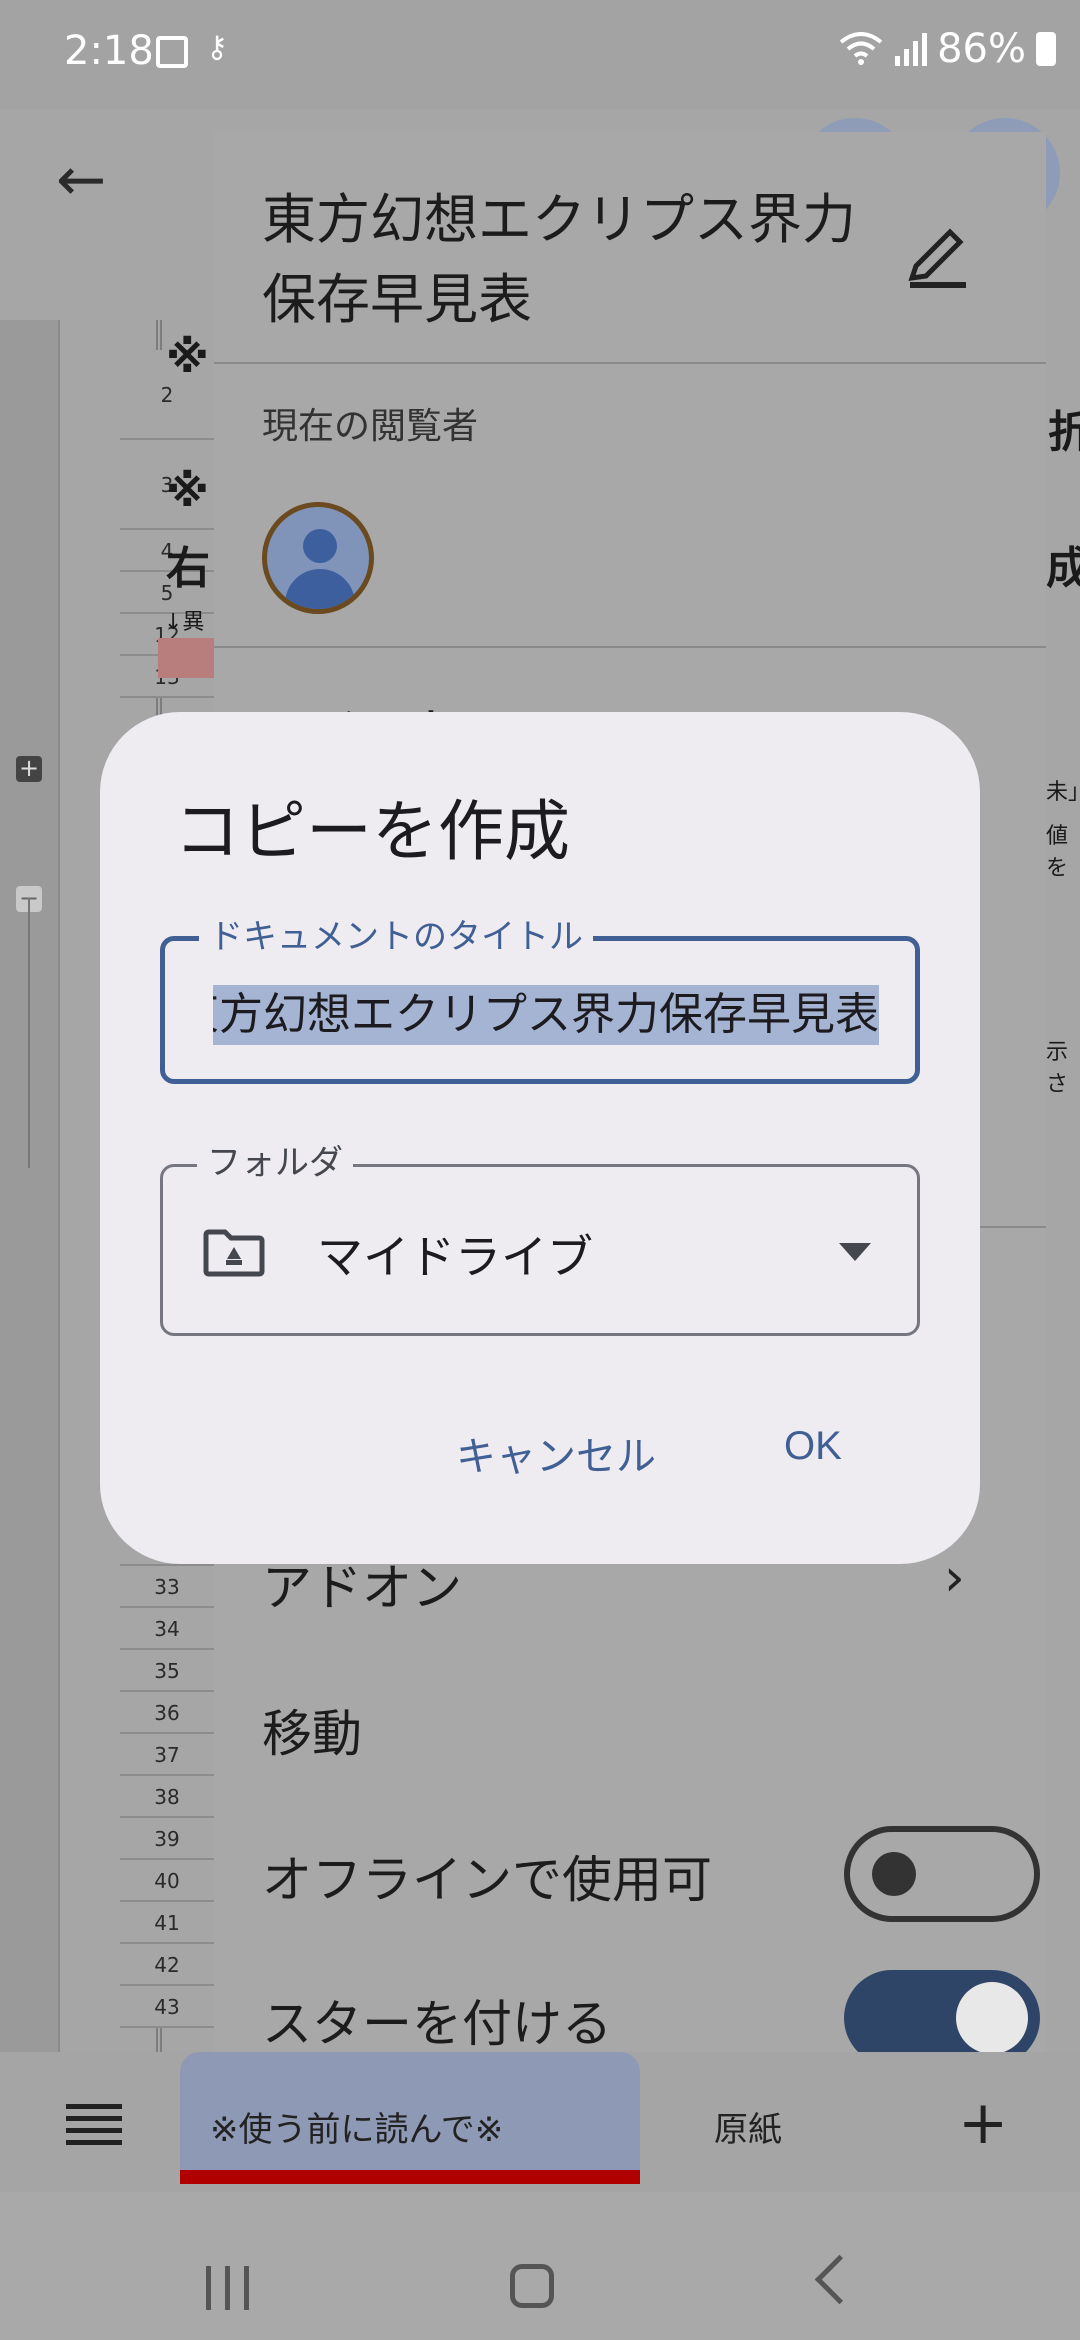  What do you see at coordinates (839, 2279) in the screenshot?
I see `back-icon` at bounding box center [839, 2279].